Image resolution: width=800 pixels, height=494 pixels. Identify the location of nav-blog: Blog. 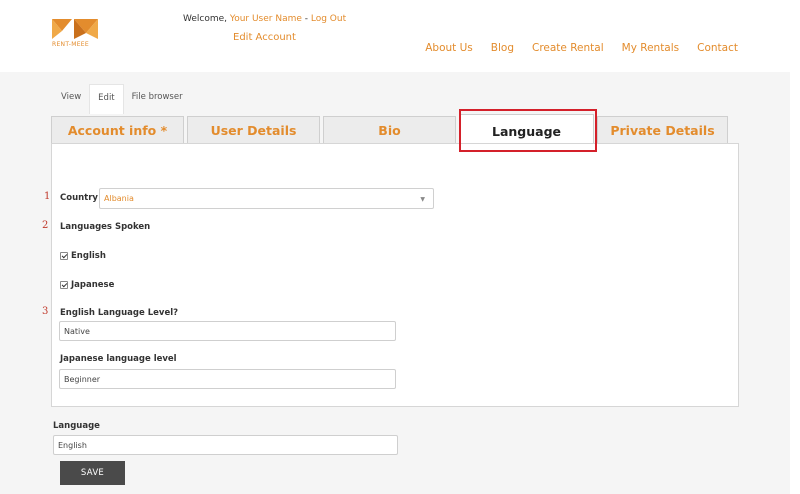
(502, 48).